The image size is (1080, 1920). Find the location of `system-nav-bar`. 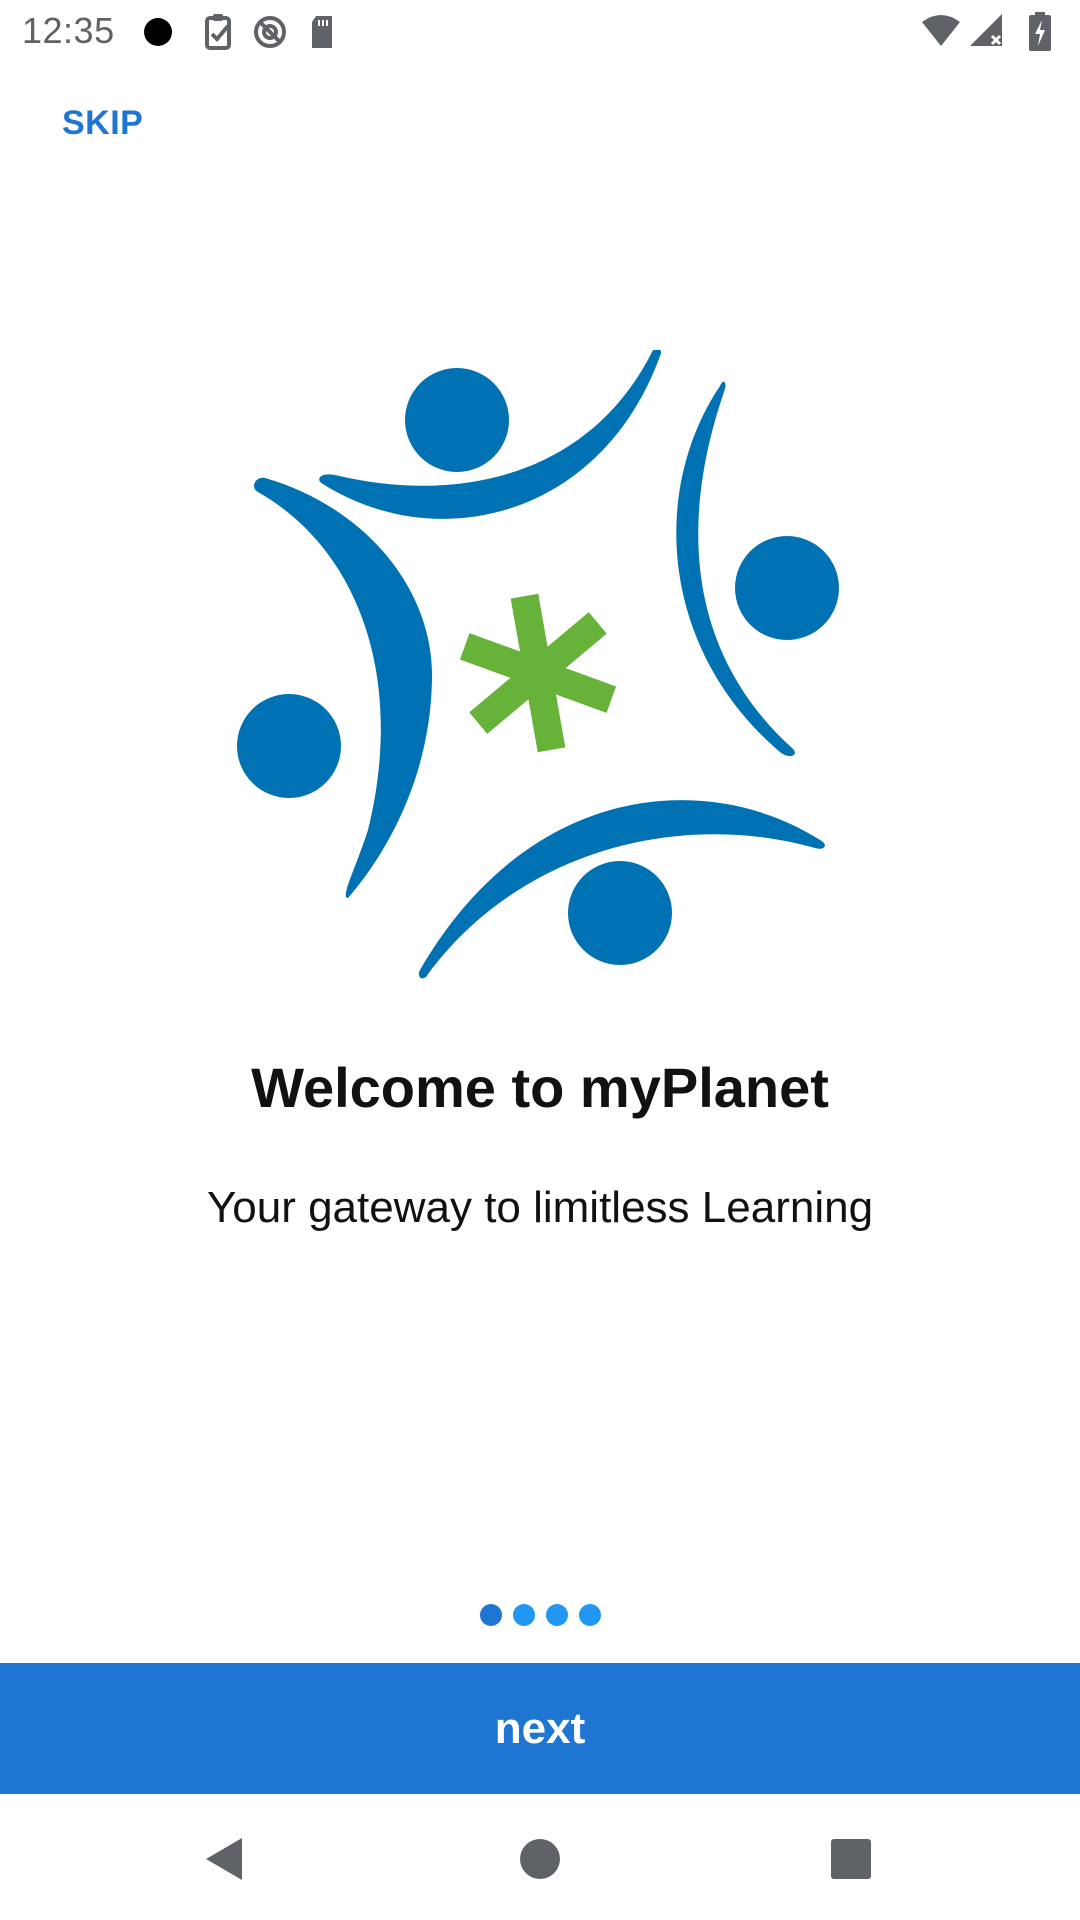

system-nav-bar is located at coordinates (540, 1857).